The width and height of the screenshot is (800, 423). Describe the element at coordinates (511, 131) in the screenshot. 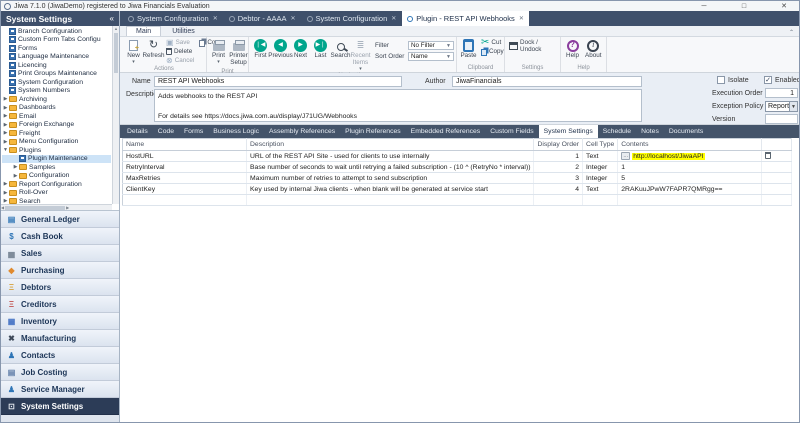

I see `tab-custom-fields: Custom Fields` at that location.